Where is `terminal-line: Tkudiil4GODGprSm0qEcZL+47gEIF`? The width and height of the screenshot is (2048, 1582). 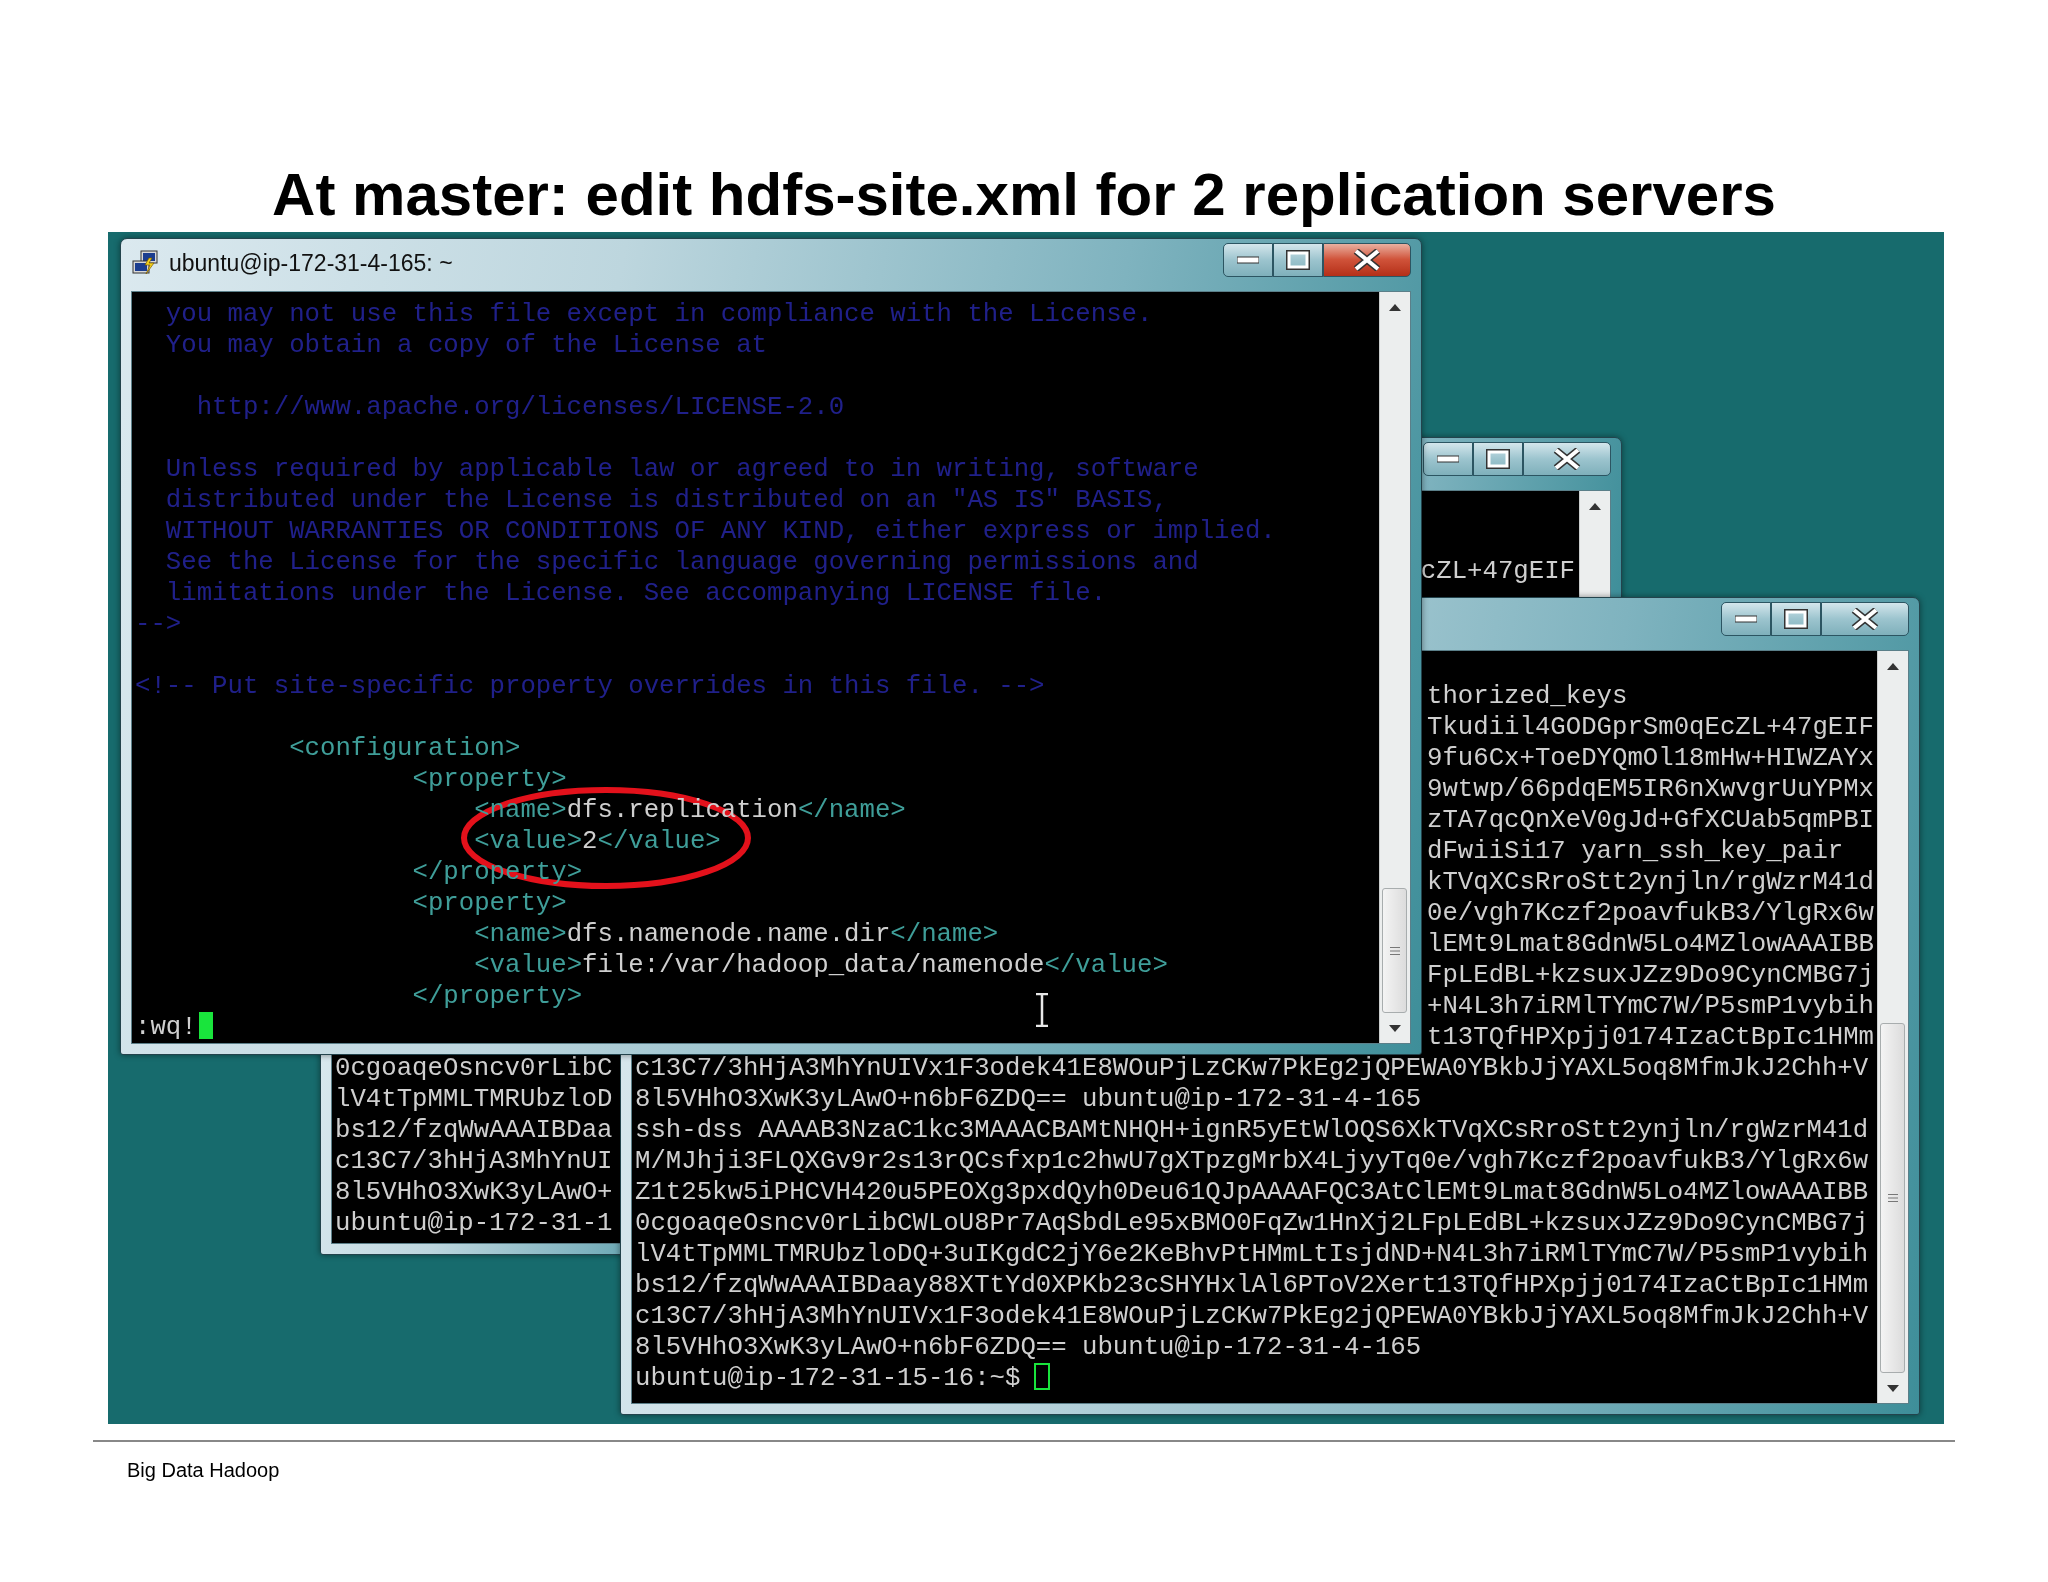
terminal-line: Tkudiil4GODGprSm0qEcZL+47gEIF is located at coordinates (1651, 727).